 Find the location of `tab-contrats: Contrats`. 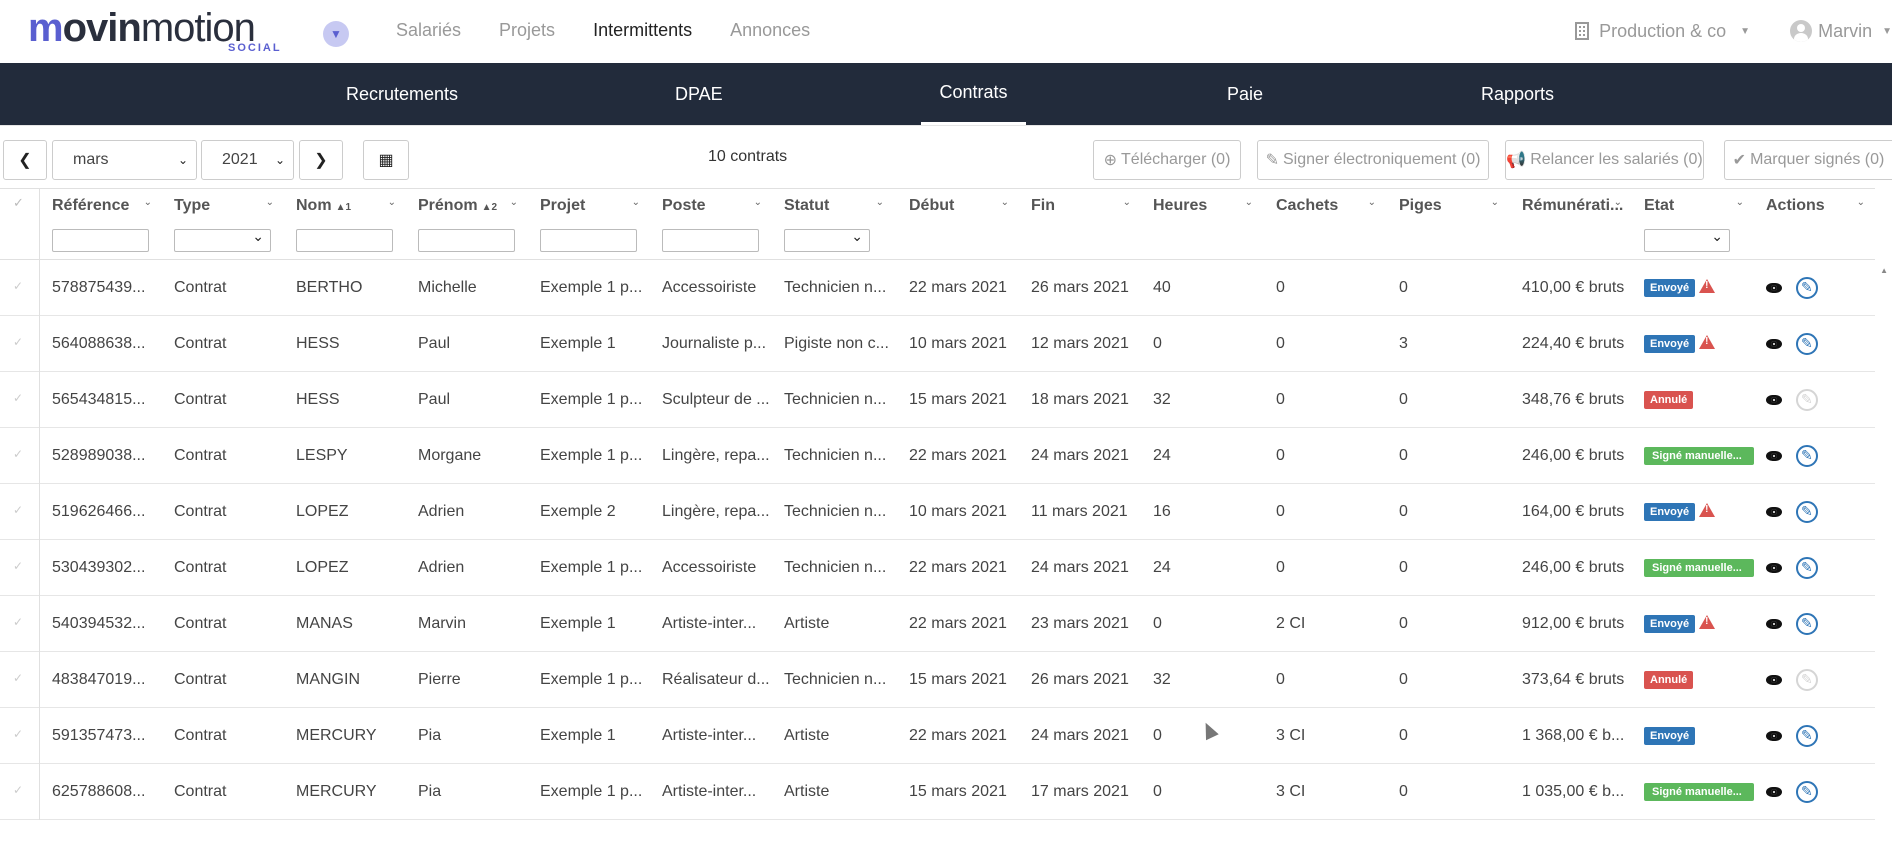

tab-contrats: Contrats is located at coordinates (973, 94).